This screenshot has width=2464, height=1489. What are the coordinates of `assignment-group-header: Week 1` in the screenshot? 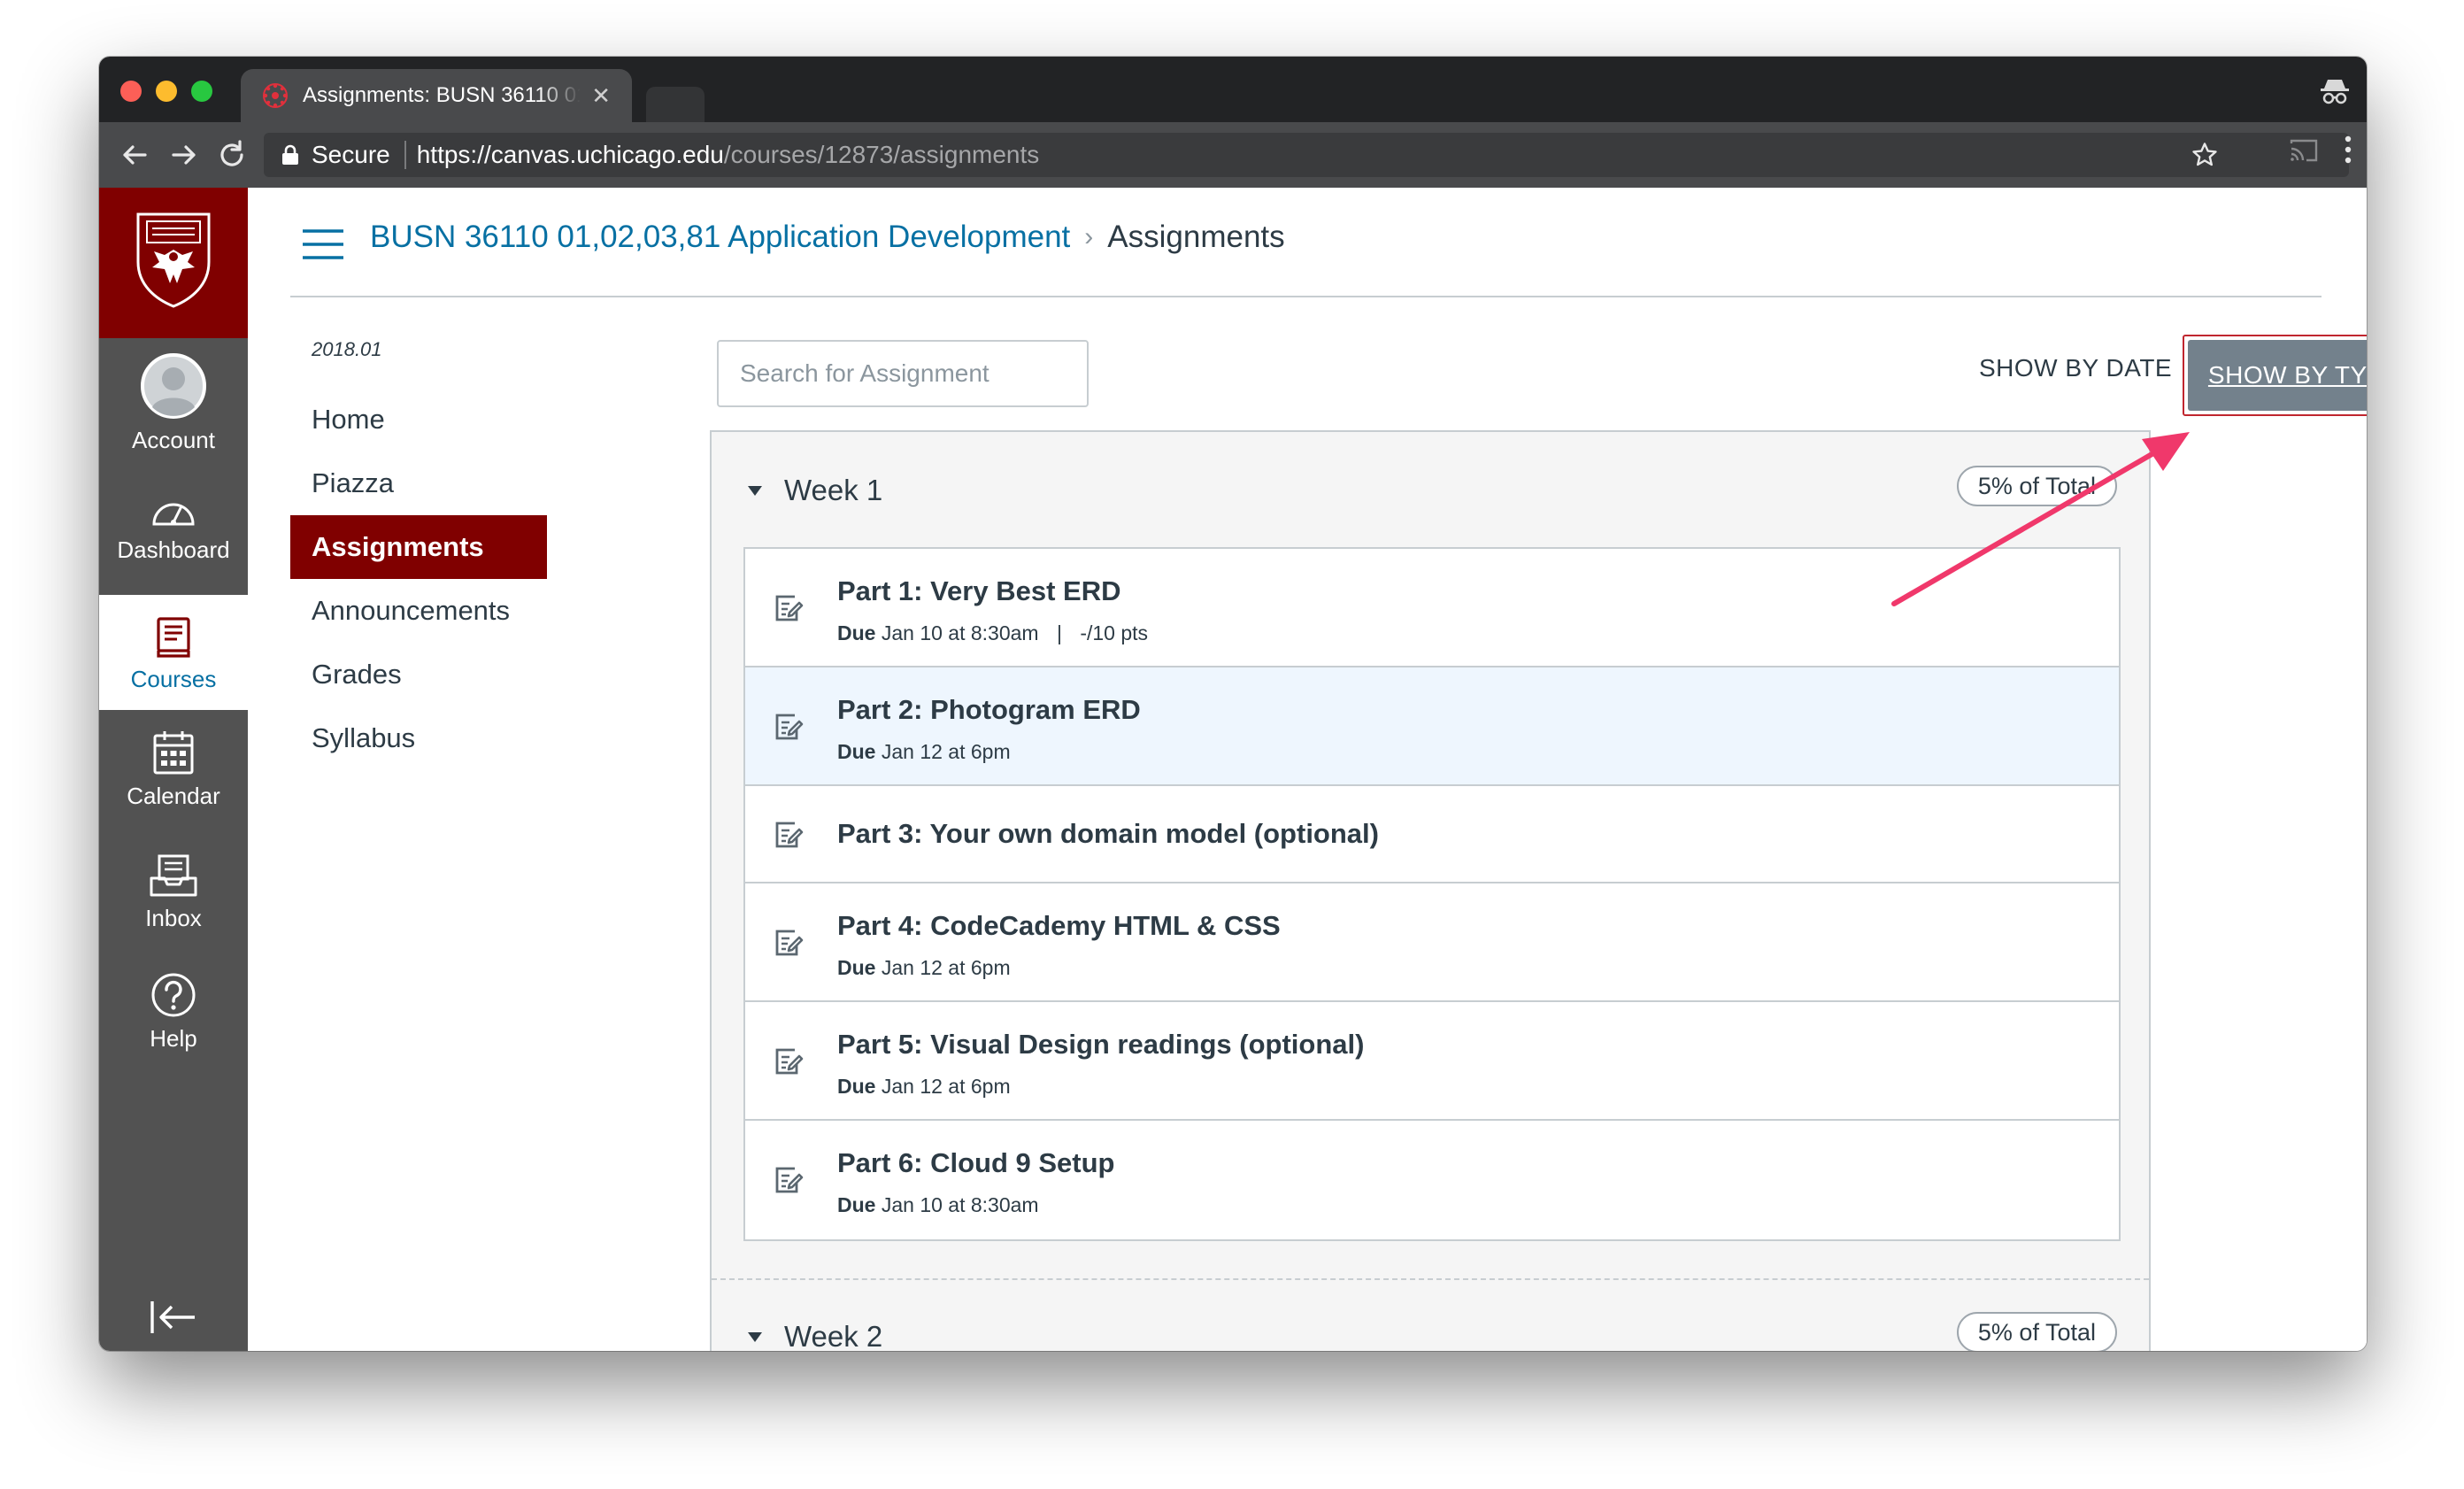 It's located at (815, 490).